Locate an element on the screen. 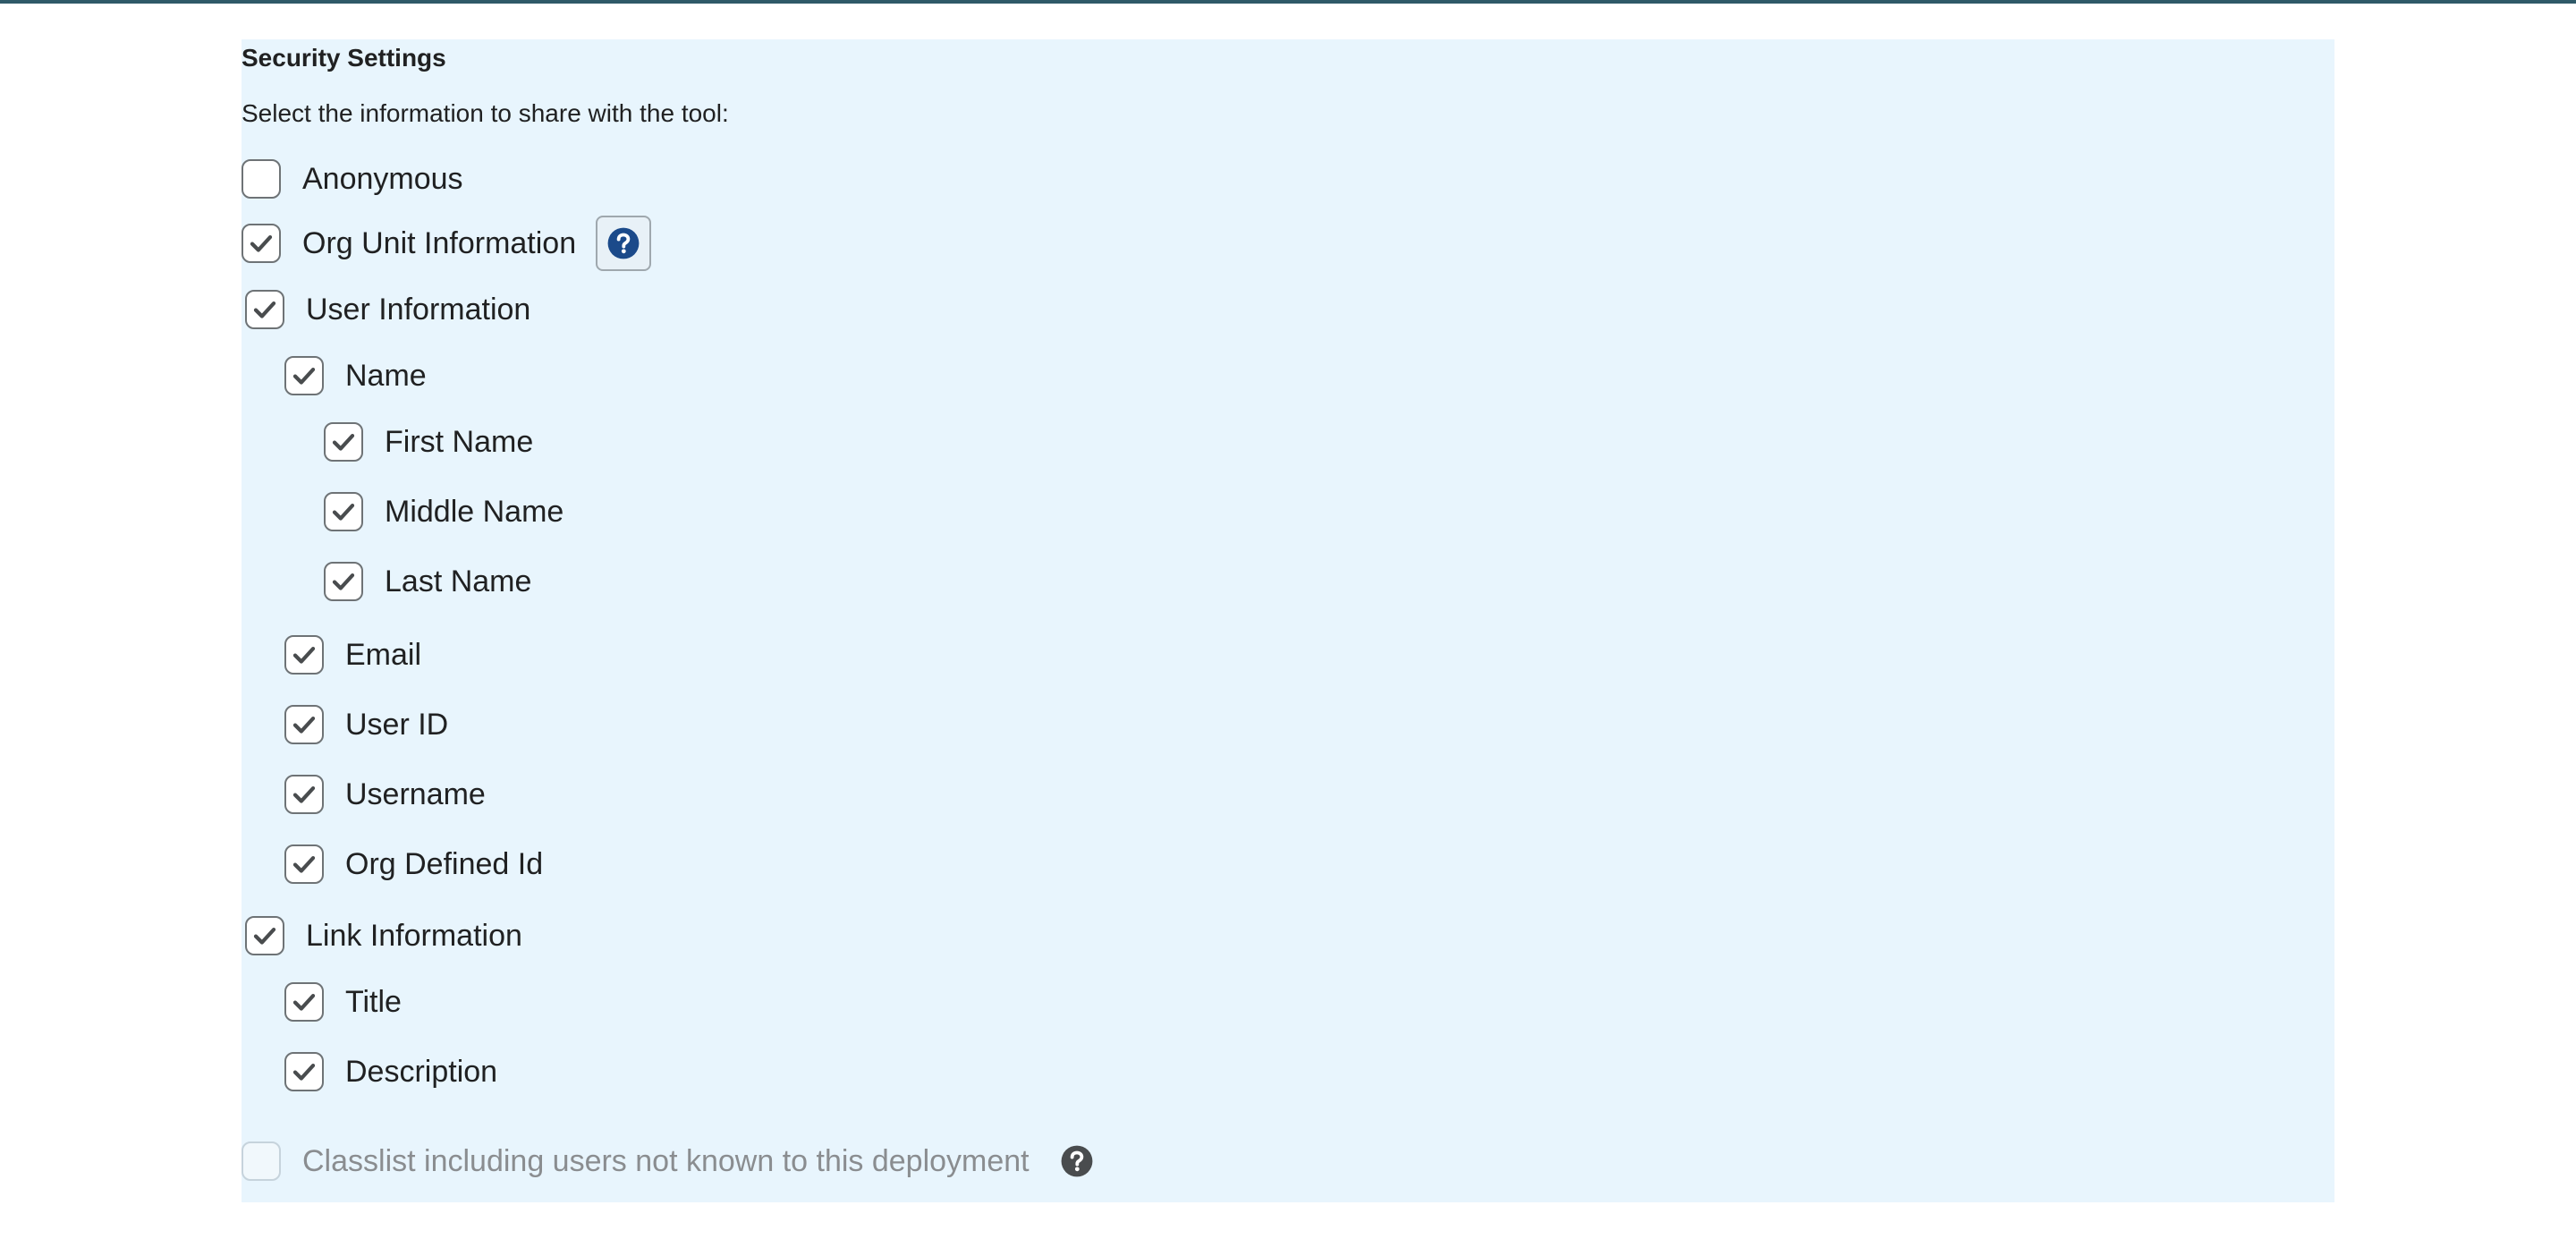 This screenshot has height=1256, width=2576. option-email: Email is located at coordinates (352, 655).